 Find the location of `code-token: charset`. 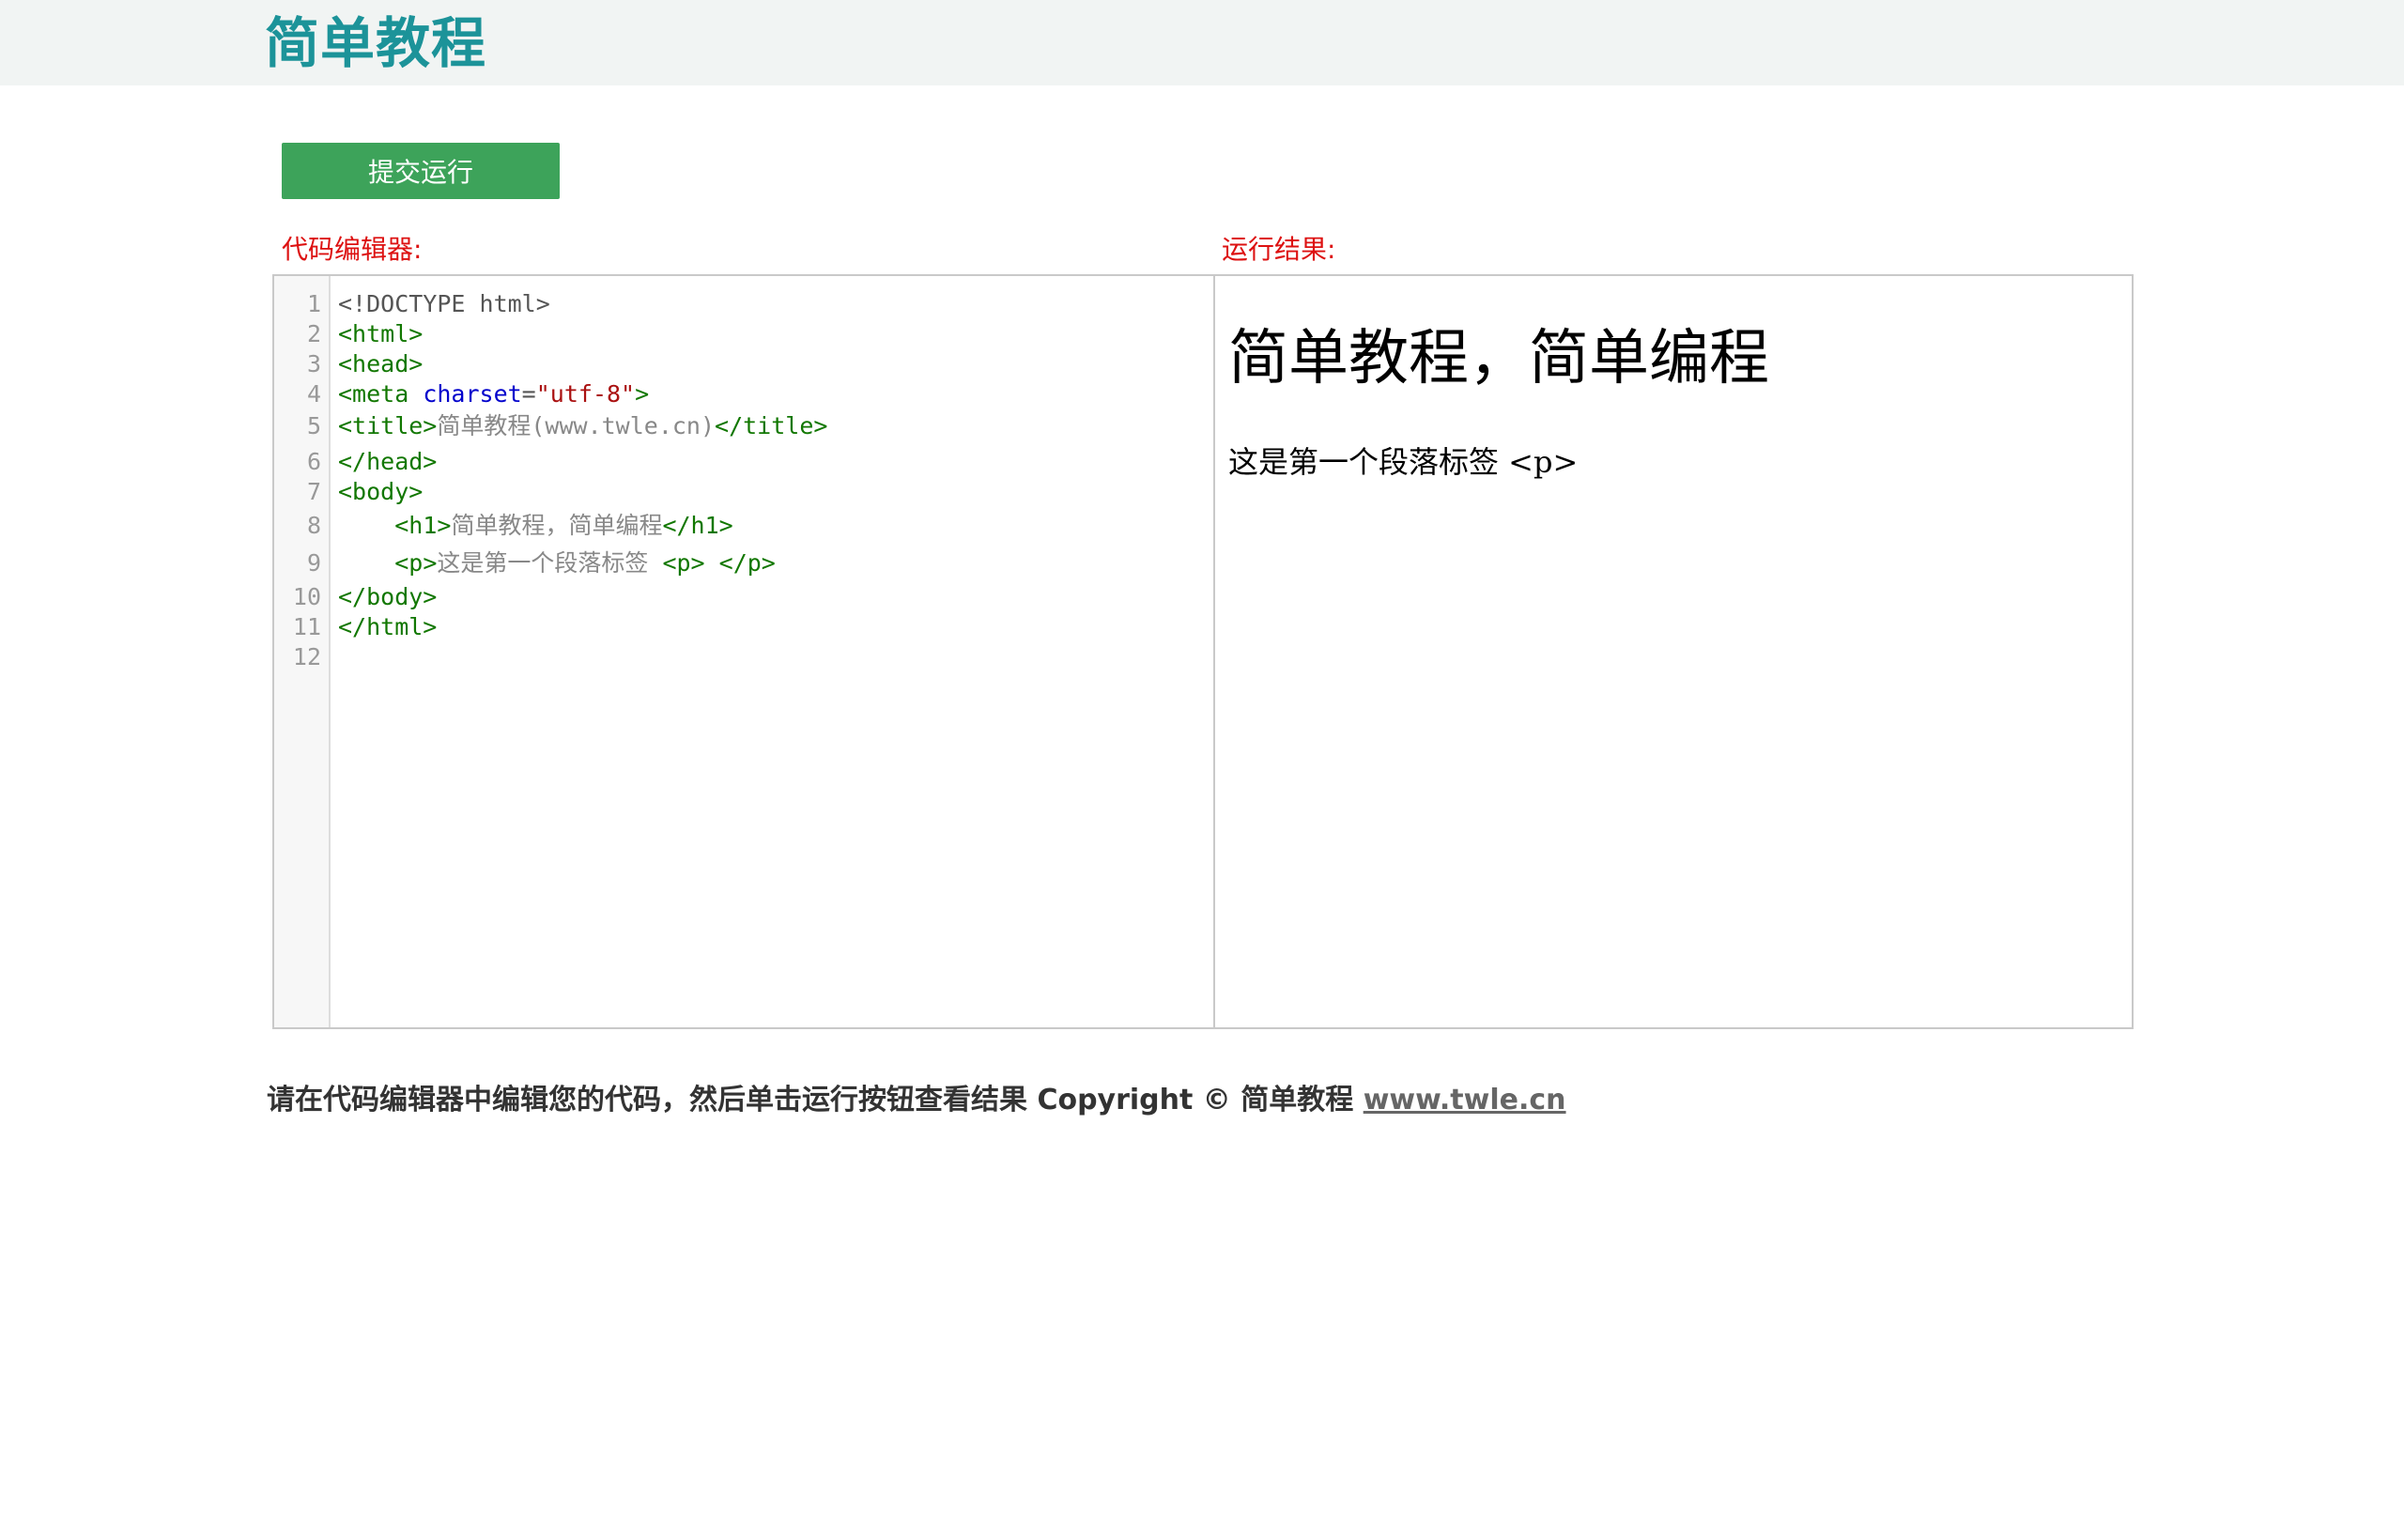

code-token: charset is located at coordinates (472, 394).